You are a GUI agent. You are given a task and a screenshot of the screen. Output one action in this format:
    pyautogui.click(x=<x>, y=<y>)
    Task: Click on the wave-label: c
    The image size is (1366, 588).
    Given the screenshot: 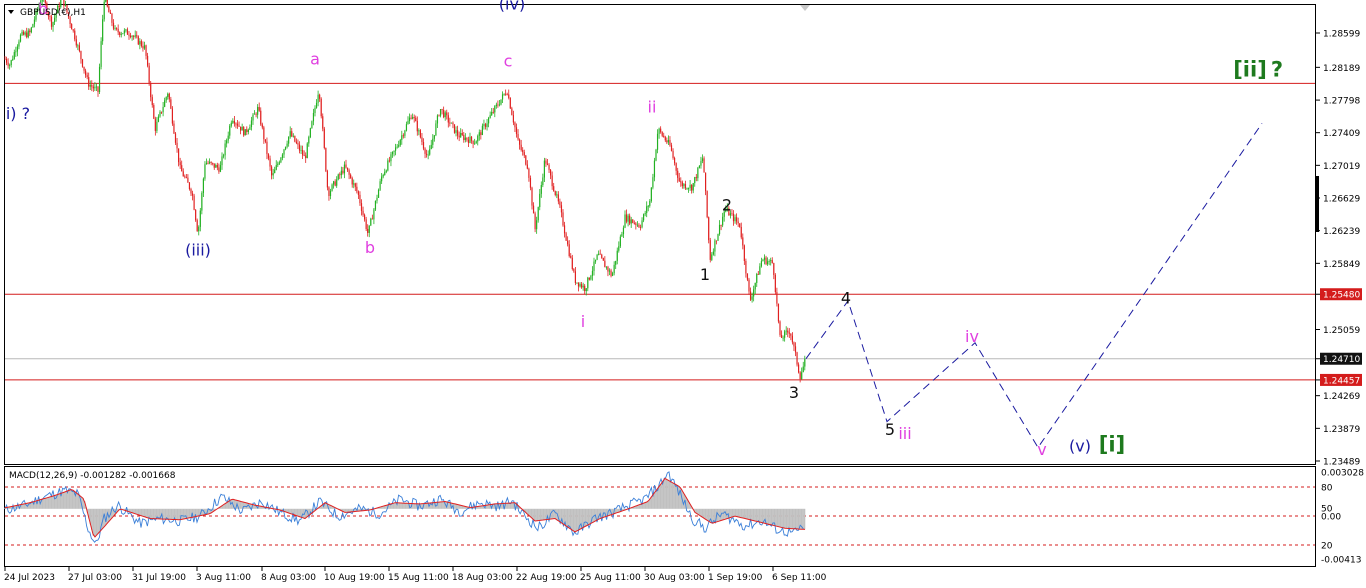 What is the action you would take?
    pyautogui.click(x=508, y=60)
    